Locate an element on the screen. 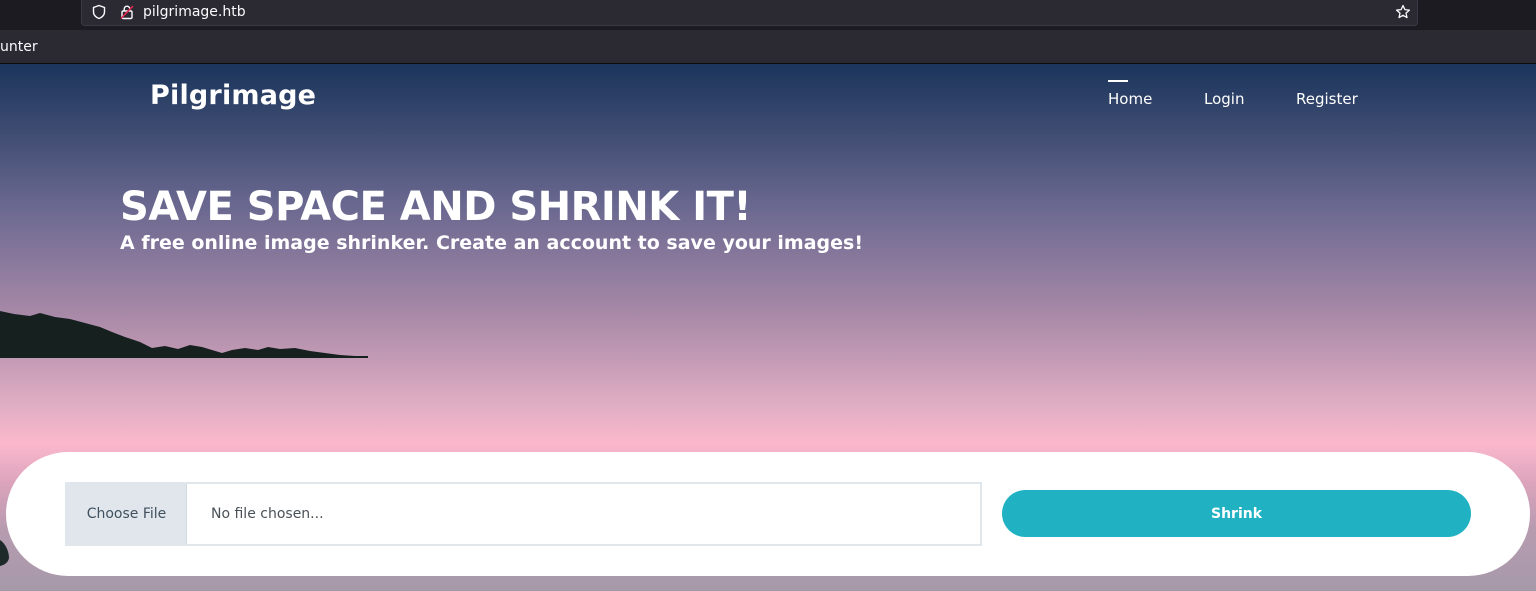 This screenshot has width=1536, height=591. mountain-silhouette-image is located at coordinates (184, 334).